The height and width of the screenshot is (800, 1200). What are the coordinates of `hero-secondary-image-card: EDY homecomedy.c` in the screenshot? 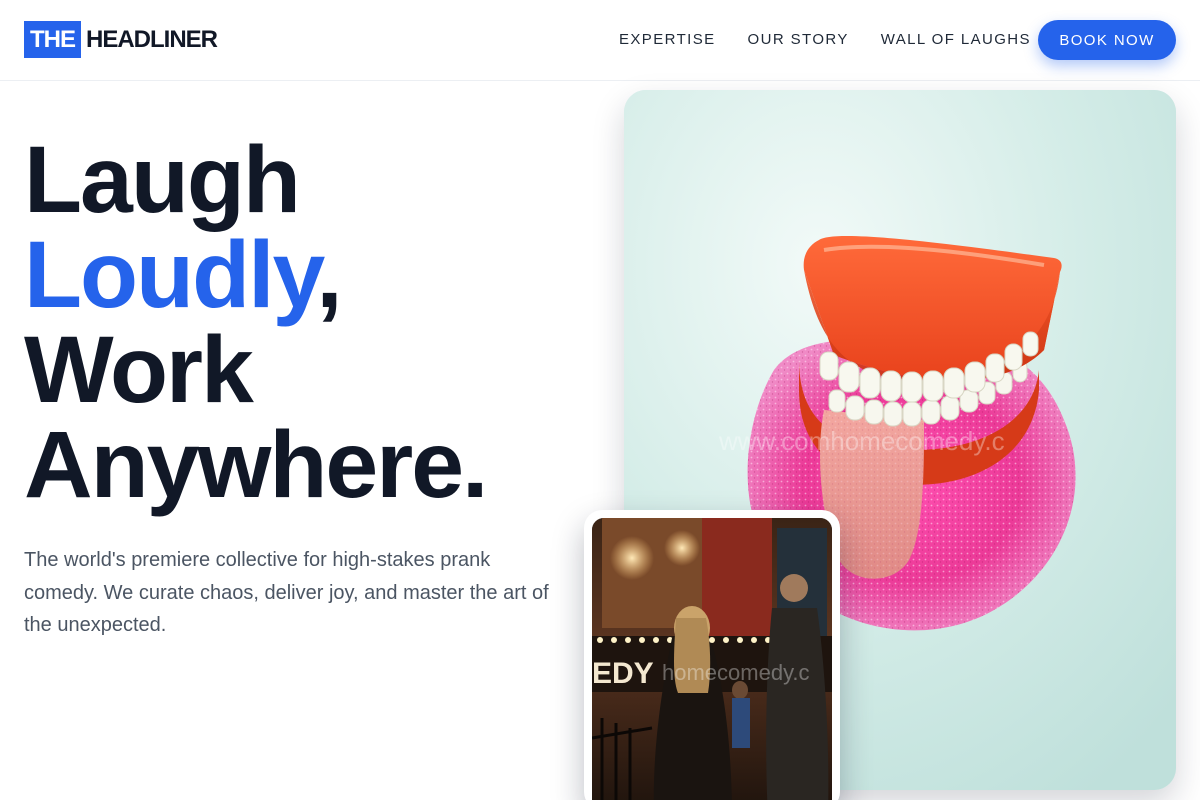 It's located at (712, 655).